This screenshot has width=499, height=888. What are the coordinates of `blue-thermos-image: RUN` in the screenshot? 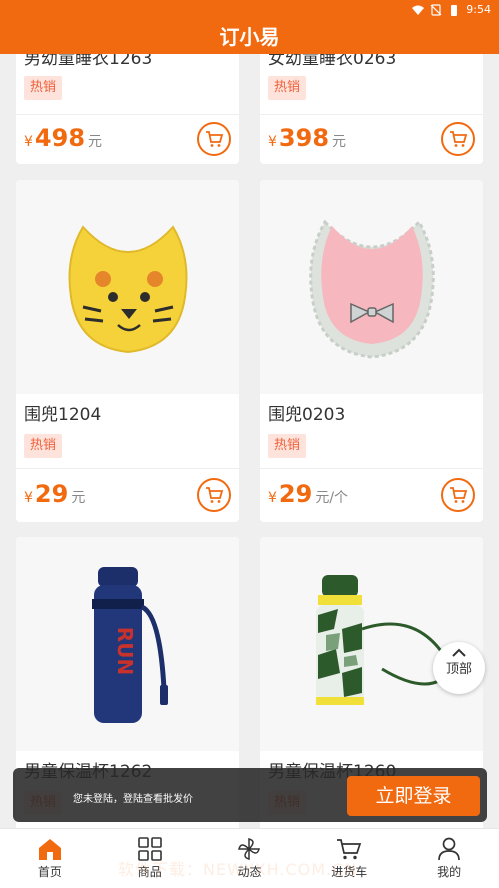 It's located at (129, 645).